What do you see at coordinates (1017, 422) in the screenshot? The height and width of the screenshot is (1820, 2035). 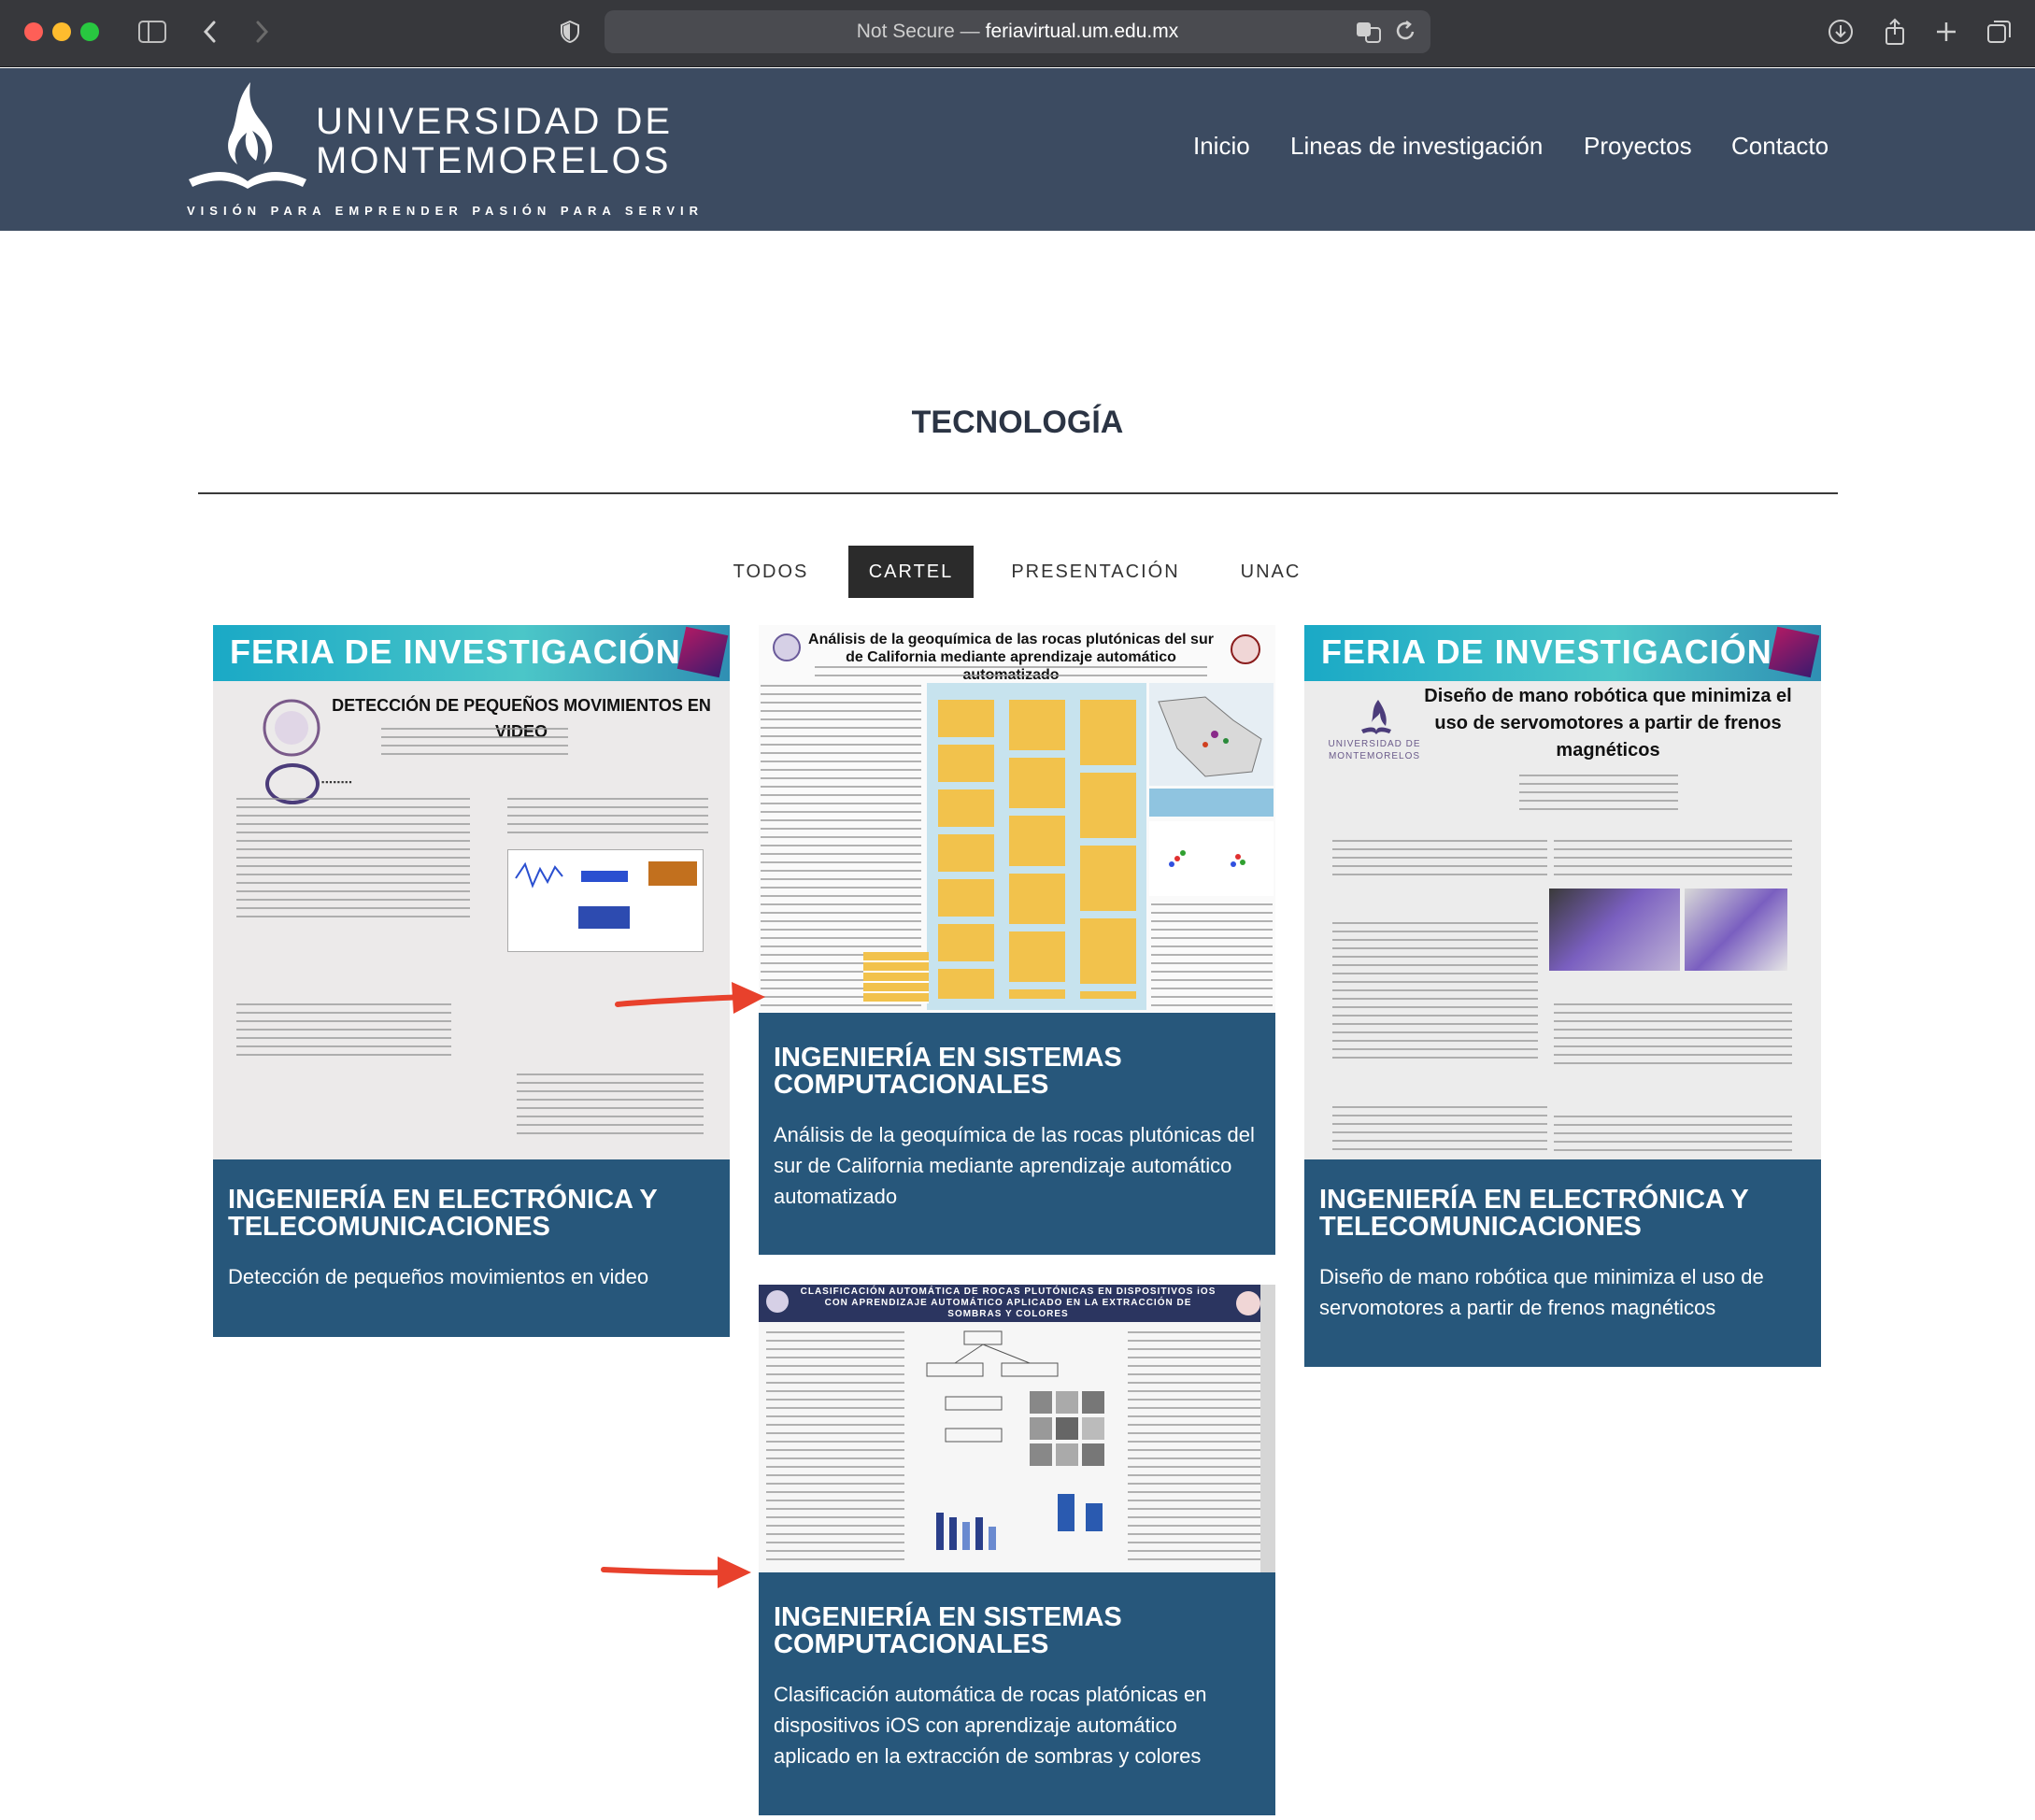 I see `page-title: TECNOLOGÍA` at bounding box center [1017, 422].